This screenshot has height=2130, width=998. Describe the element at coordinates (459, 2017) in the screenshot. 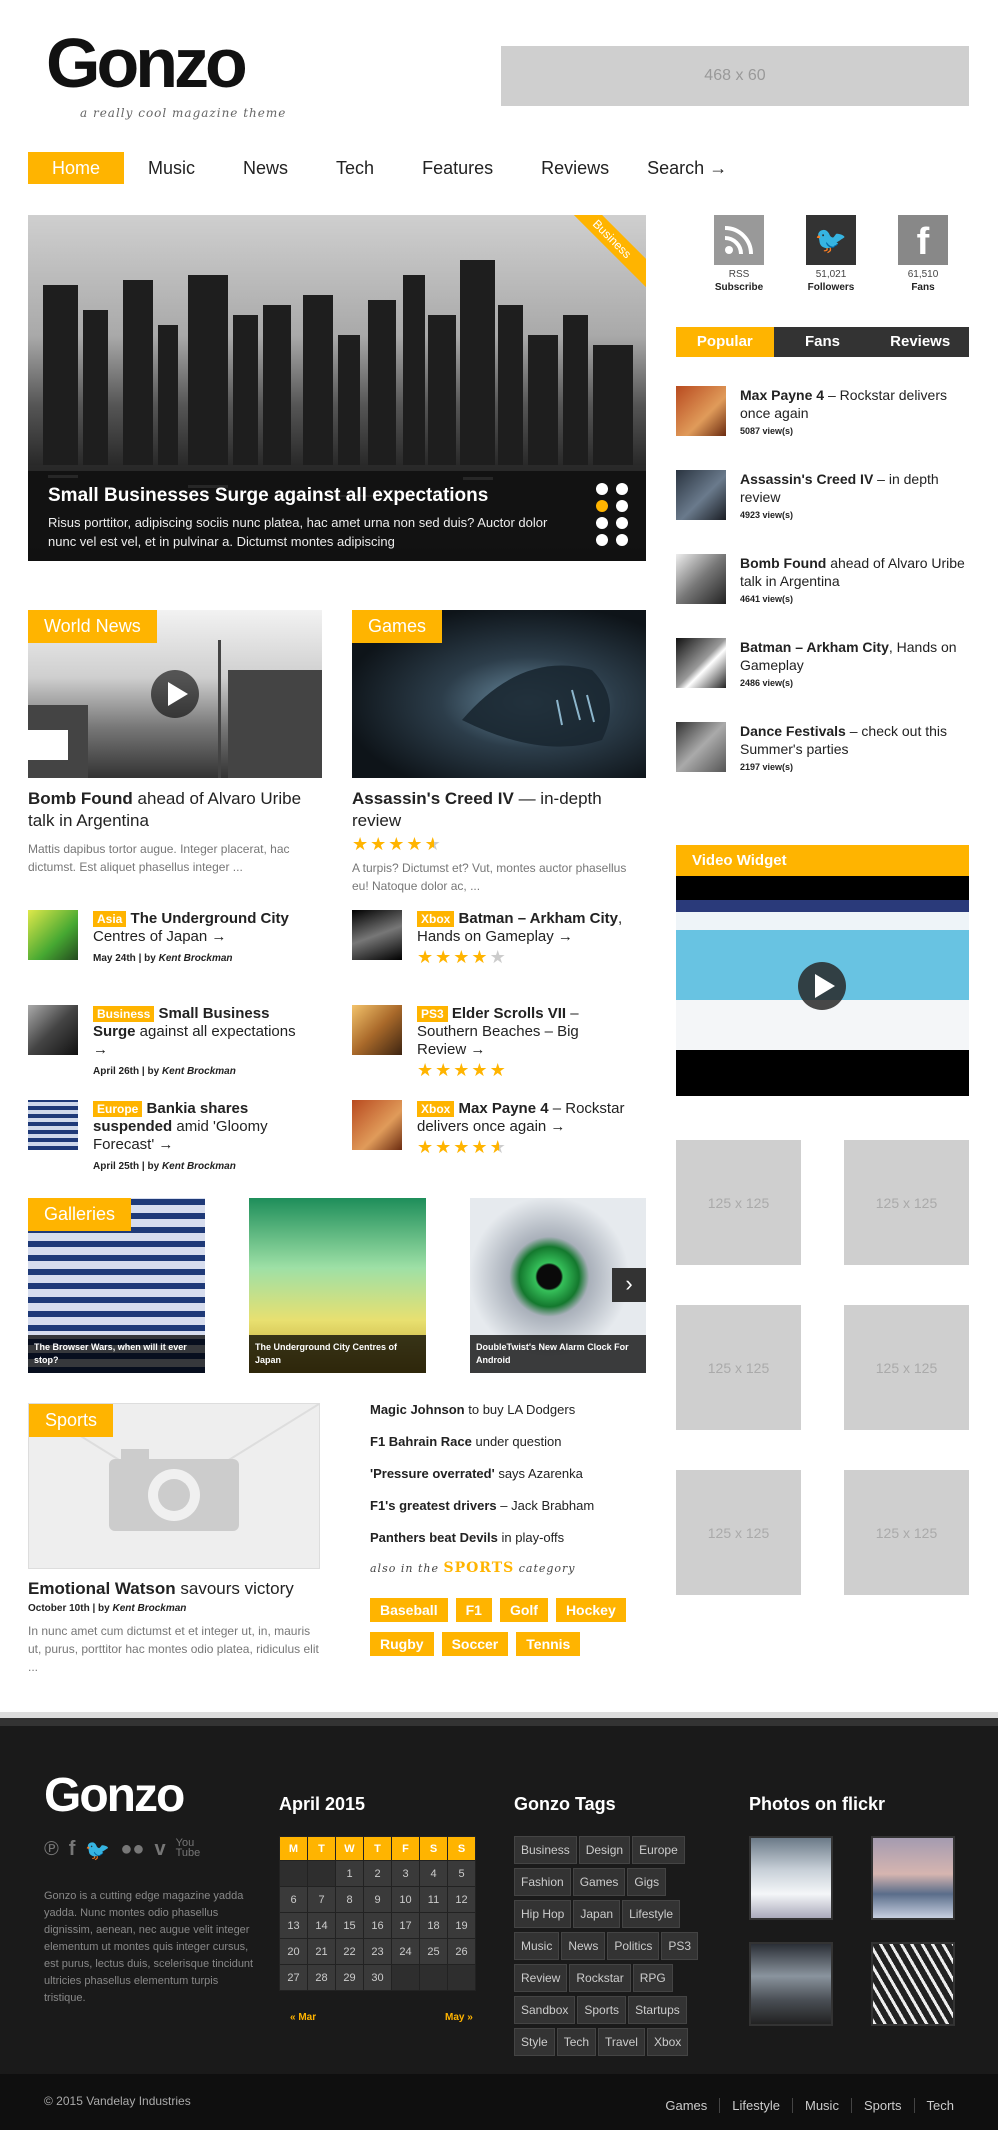

I see `calendar-next-link: May »` at that location.